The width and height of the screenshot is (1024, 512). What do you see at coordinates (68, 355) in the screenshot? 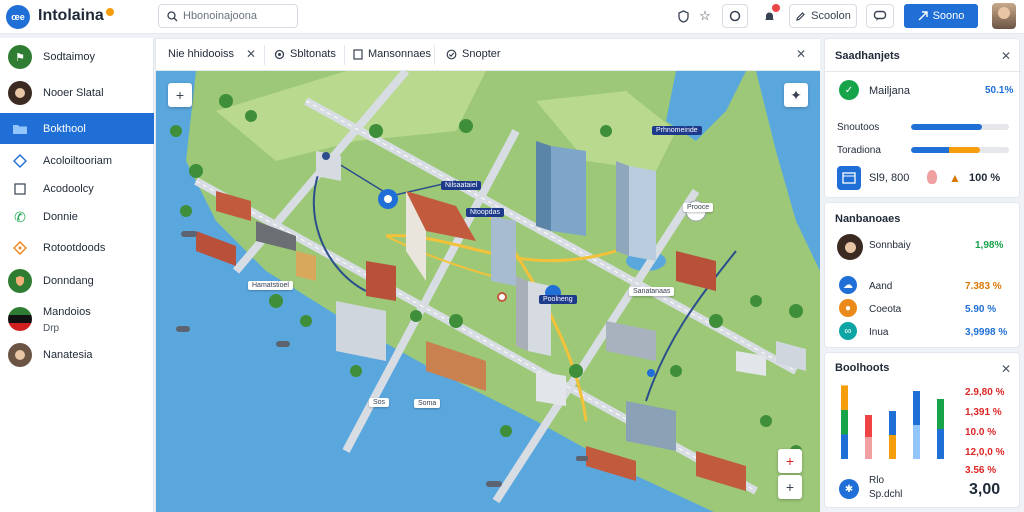
I see `sidebar-item-label: Nanatesia` at bounding box center [68, 355].